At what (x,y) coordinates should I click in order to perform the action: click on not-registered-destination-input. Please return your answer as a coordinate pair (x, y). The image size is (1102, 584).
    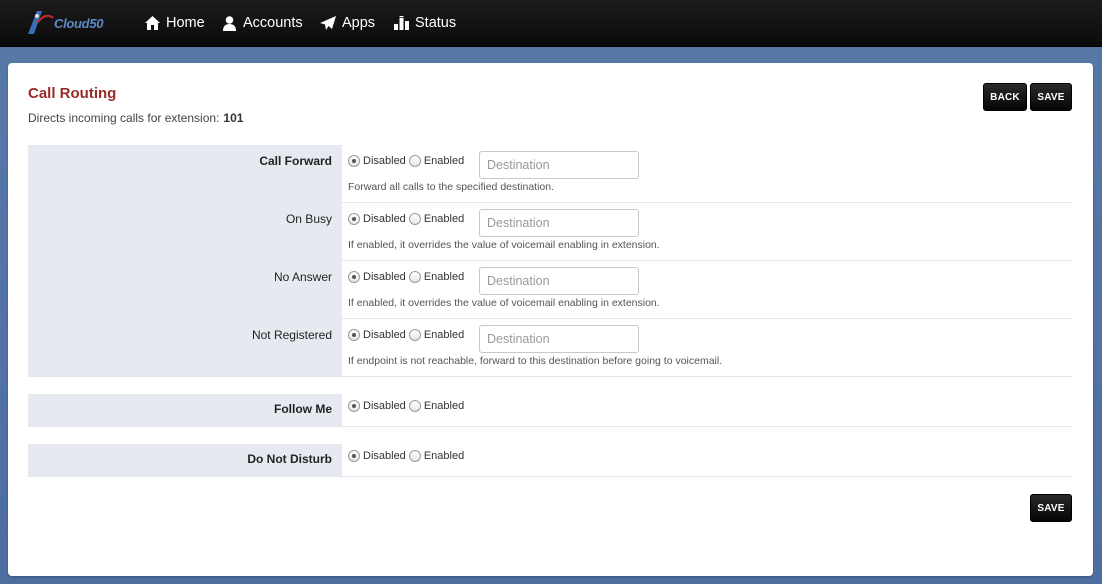
    Looking at the image, I should click on (559, 339).